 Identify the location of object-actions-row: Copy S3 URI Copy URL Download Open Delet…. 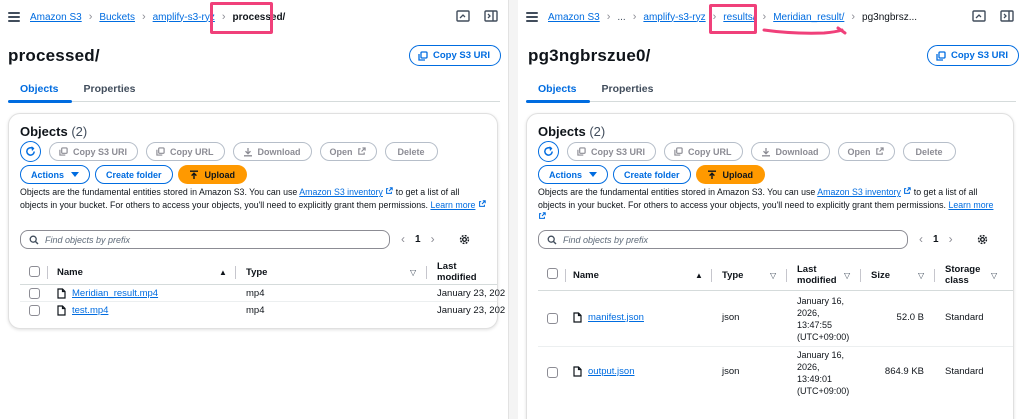
(229, 151).